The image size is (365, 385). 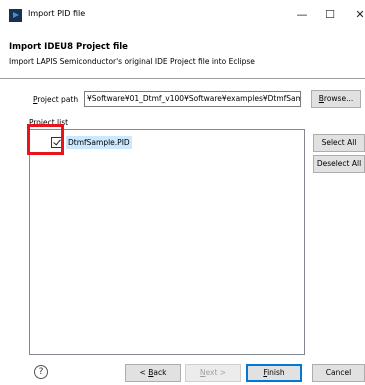 What do you see at coordinates (330, 15) in the screenshot?
I see `maximize-button: ☐` at bounding box center [330, 15].